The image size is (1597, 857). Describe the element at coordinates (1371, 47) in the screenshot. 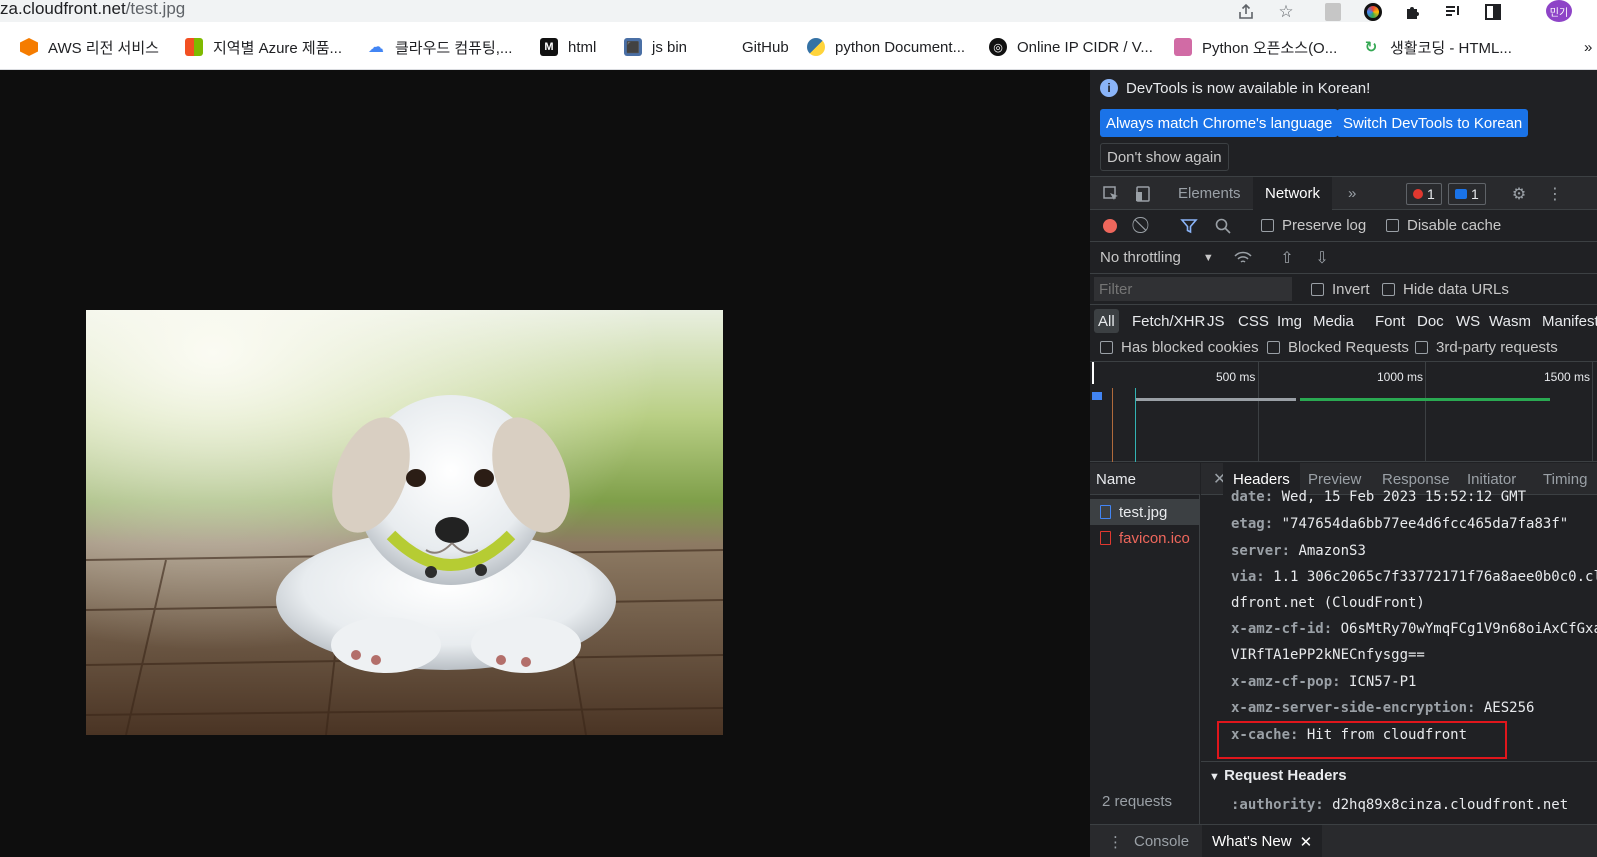

I see `refresh-green-icon: ↻` at that location.